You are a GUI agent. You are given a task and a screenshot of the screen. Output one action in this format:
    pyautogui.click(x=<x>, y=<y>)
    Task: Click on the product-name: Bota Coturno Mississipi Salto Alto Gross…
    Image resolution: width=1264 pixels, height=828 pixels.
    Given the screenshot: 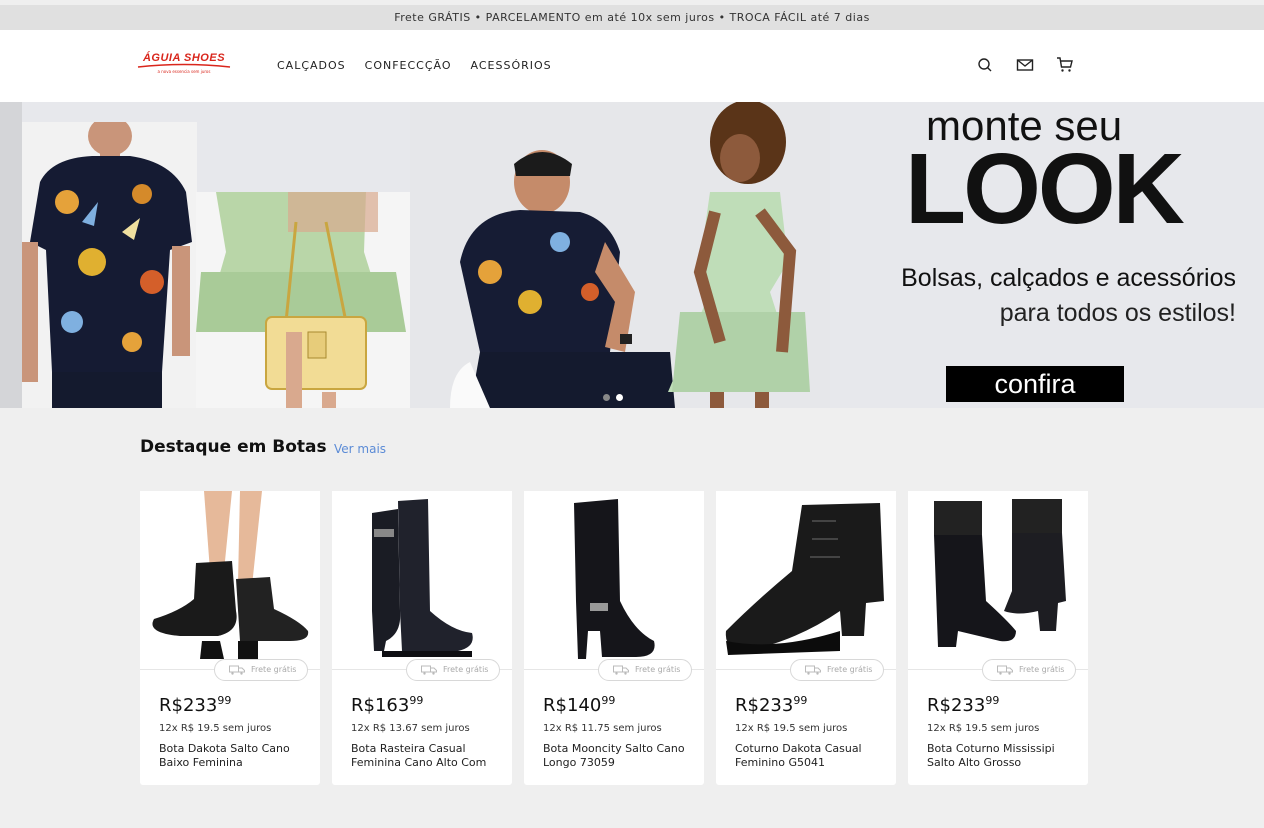 What is the action you would take?
    pyautogui.click(x=1002, y=756)
    